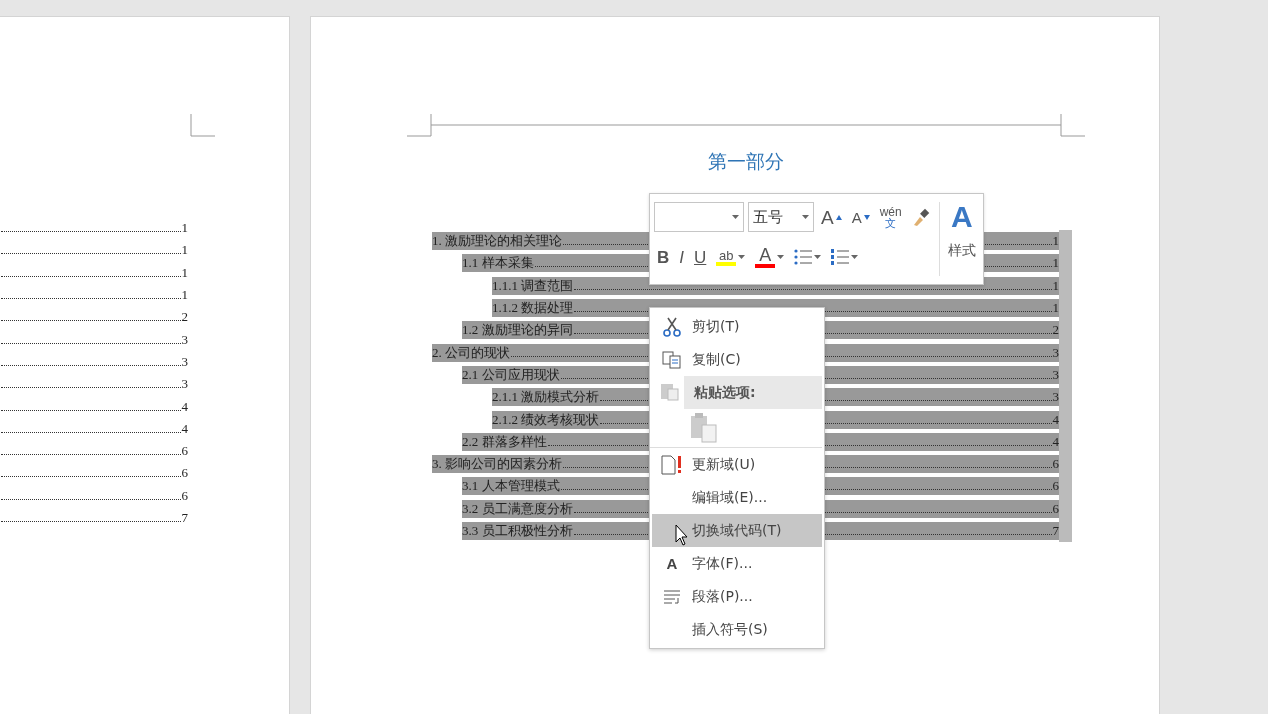 This screenshot has height=714, width=1268. Describe the element at coordinates (471, 352) in the screenshot. I see `toc-entry-title: 2. 公司的现状` at that location.